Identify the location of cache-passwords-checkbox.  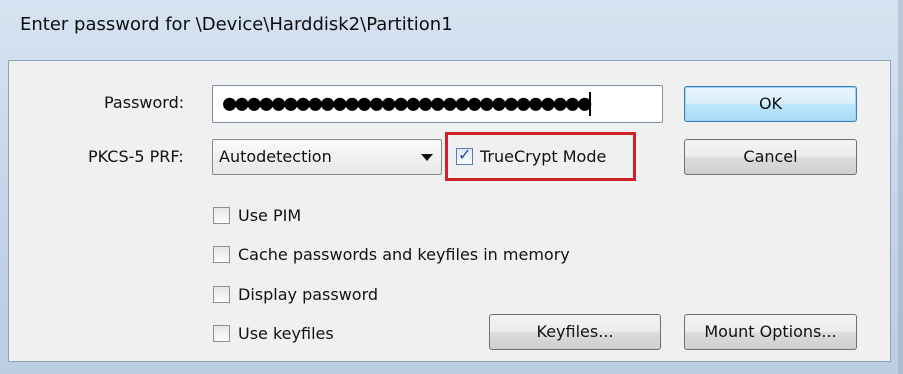
(221, 254).